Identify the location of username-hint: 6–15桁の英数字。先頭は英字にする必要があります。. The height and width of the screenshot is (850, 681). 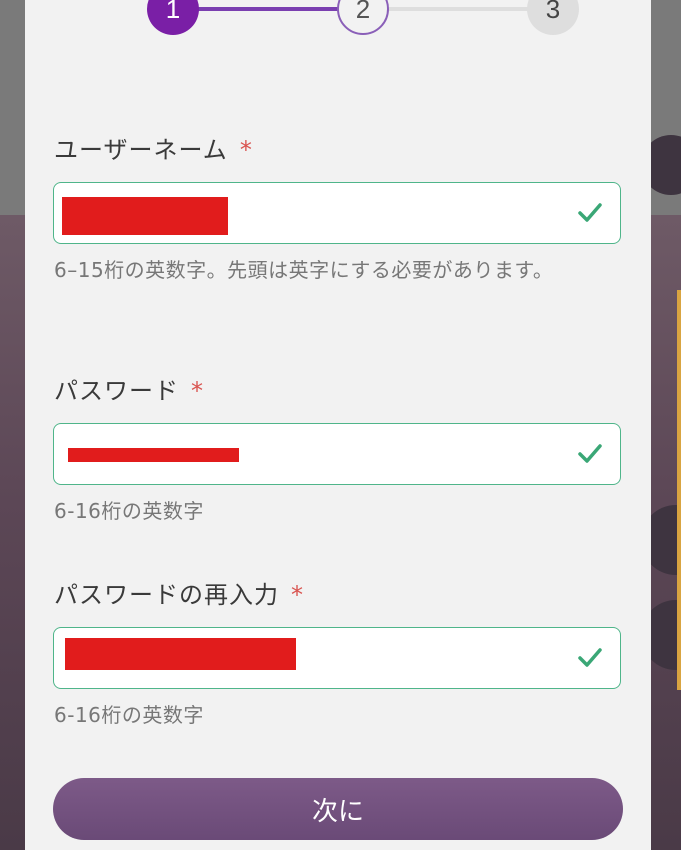
(304, 270).